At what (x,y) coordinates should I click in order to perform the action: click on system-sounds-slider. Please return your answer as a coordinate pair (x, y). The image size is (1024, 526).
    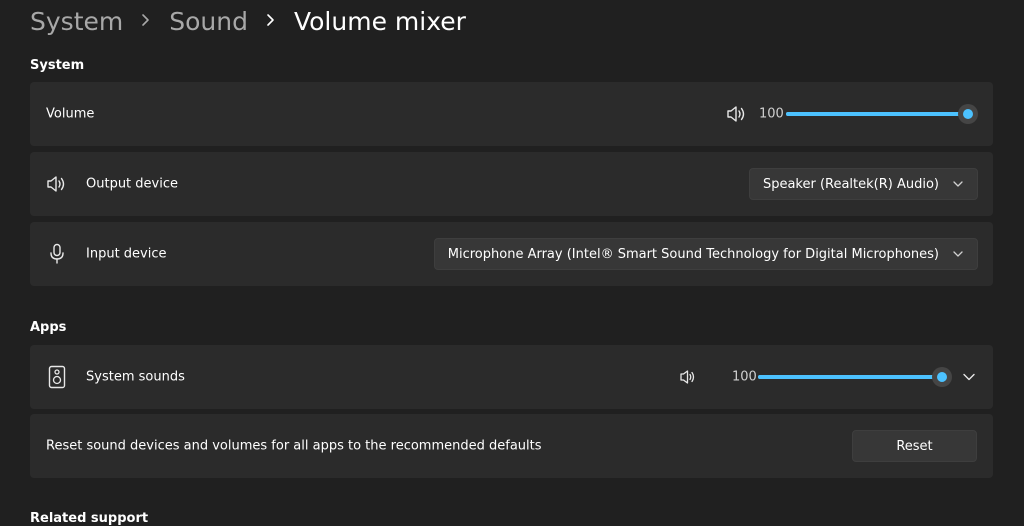
    Looking at the image, I should click on (855, 377).